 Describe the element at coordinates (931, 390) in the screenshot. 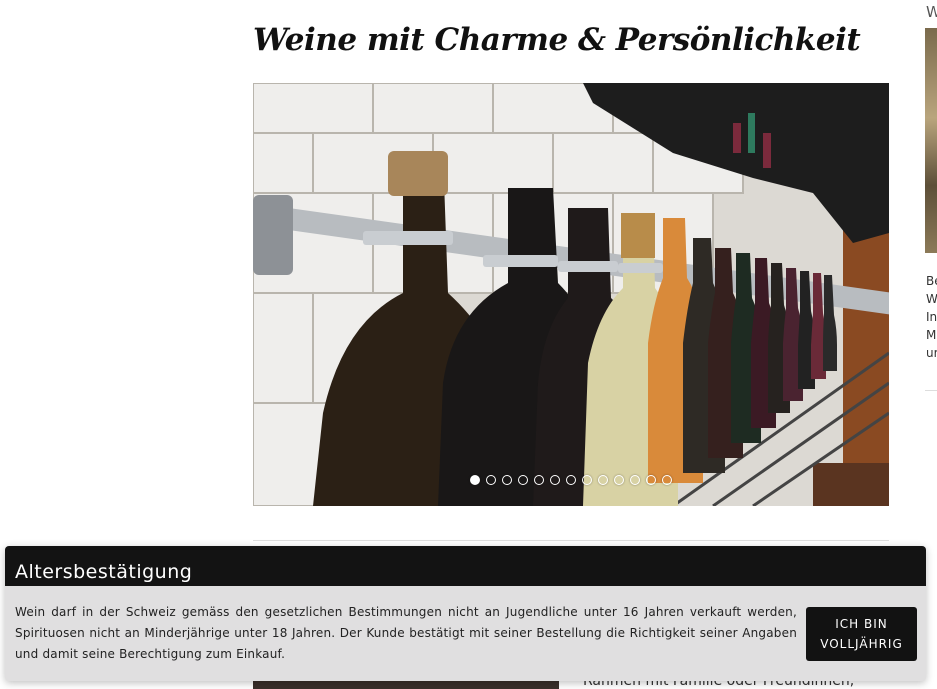

I see `sidebar-divider` at that location.